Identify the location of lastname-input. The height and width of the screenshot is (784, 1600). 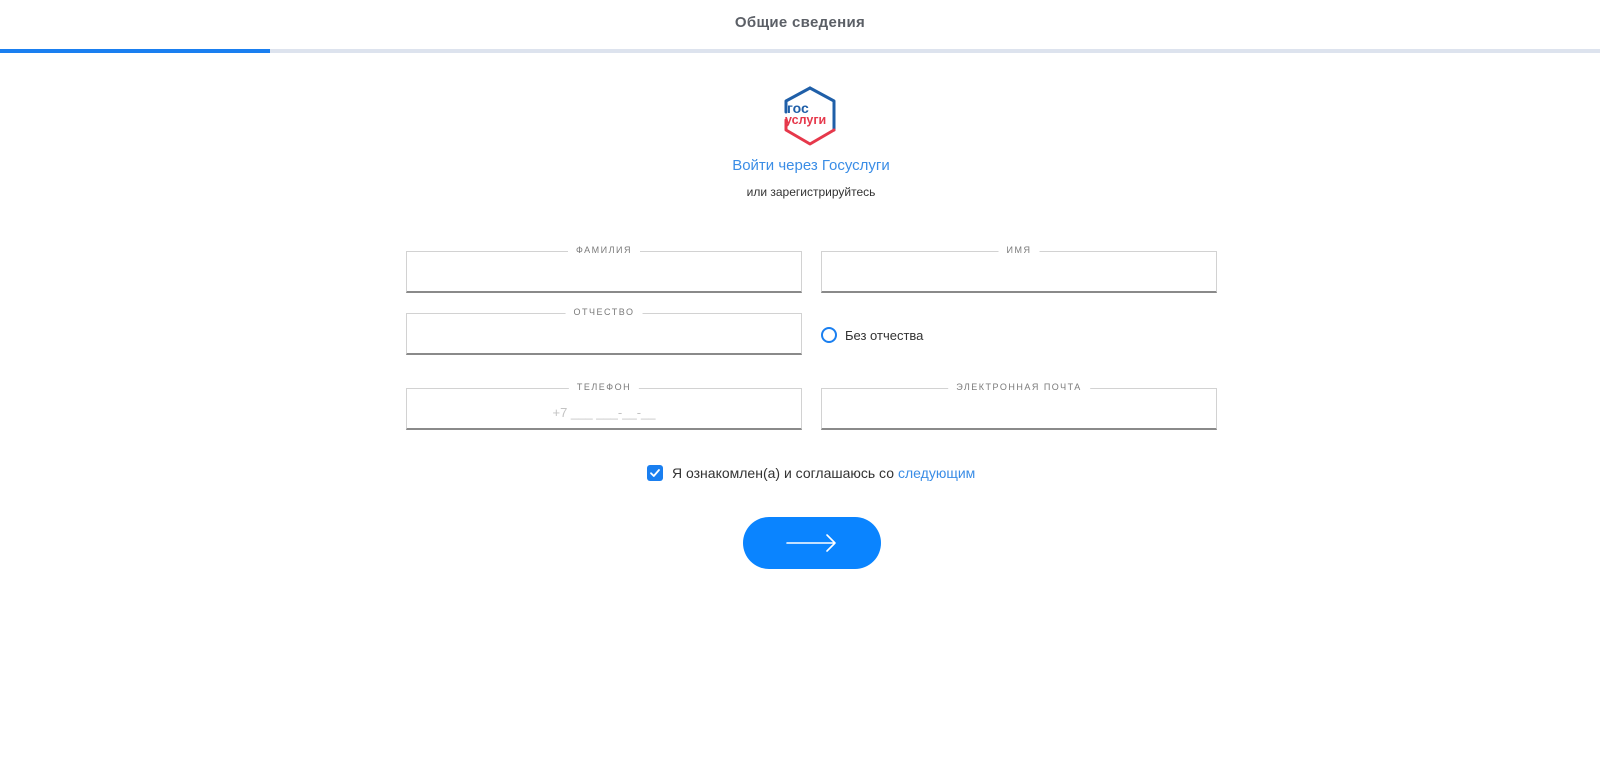
(604, 275).